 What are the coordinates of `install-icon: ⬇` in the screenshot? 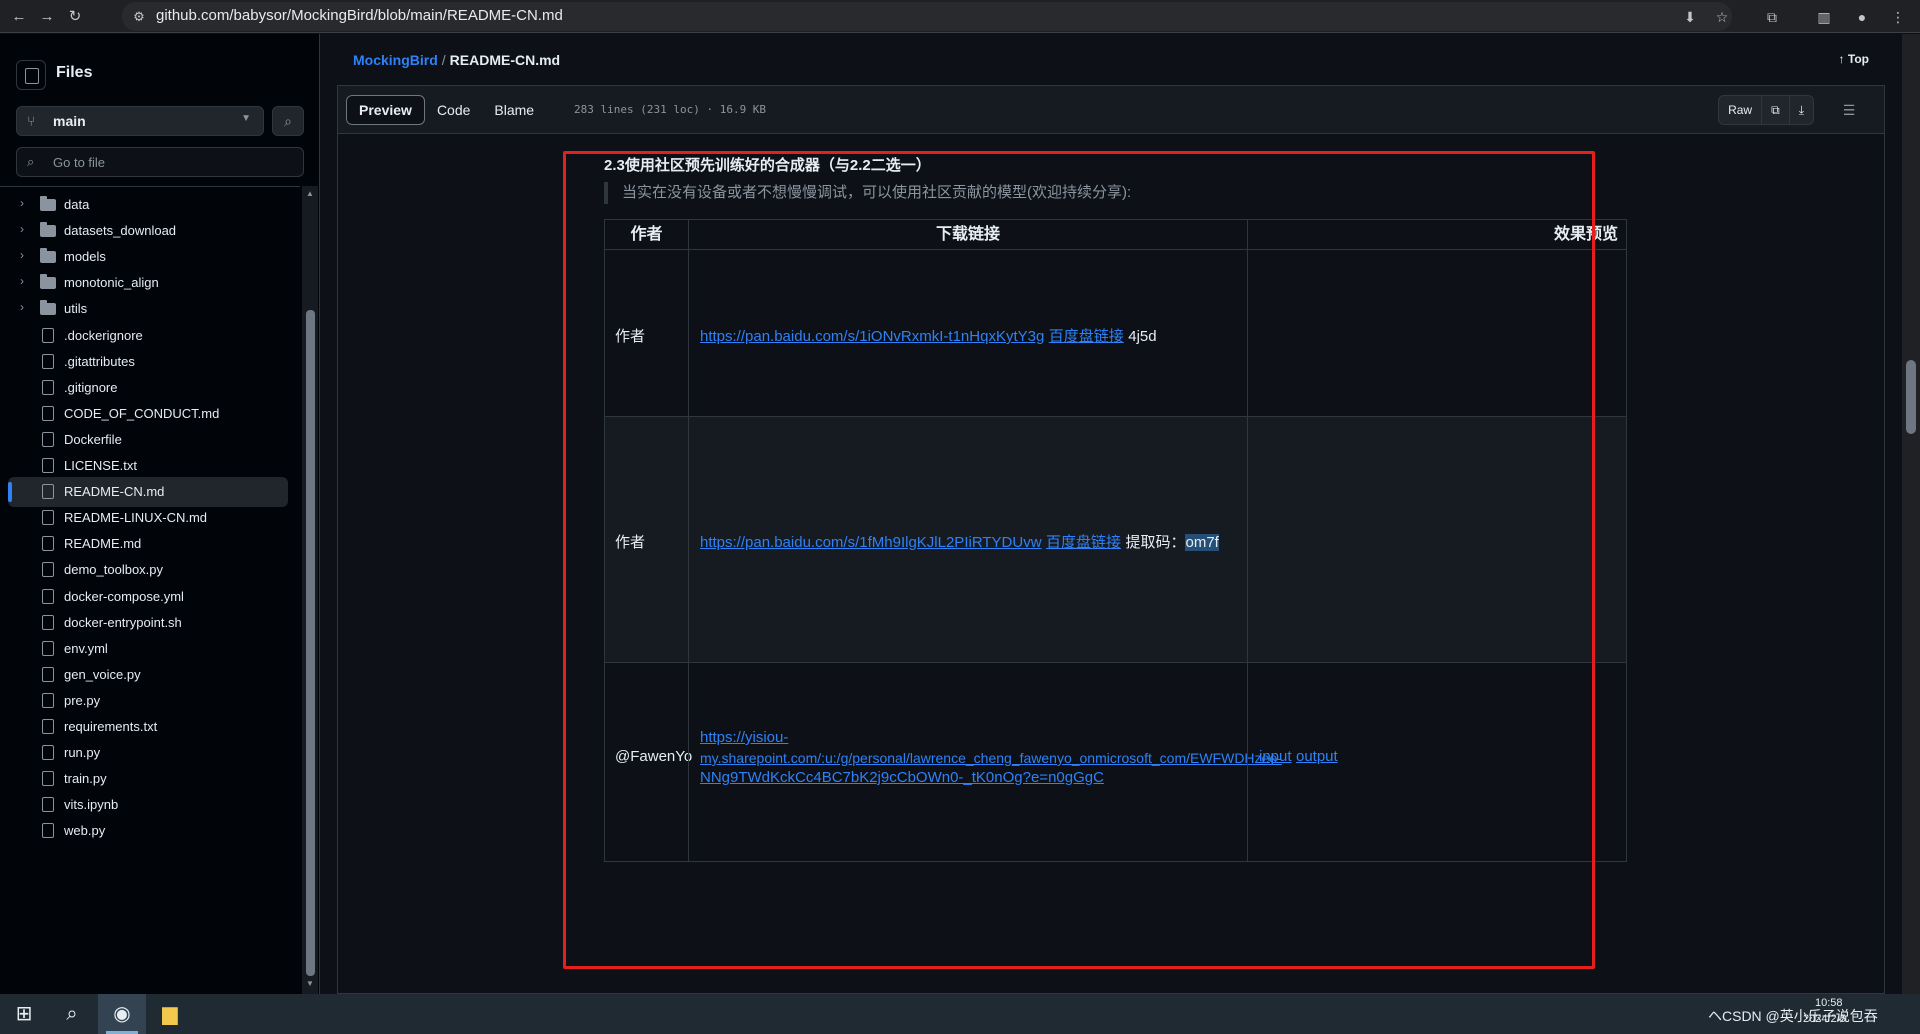 It's located at (1690, 17).